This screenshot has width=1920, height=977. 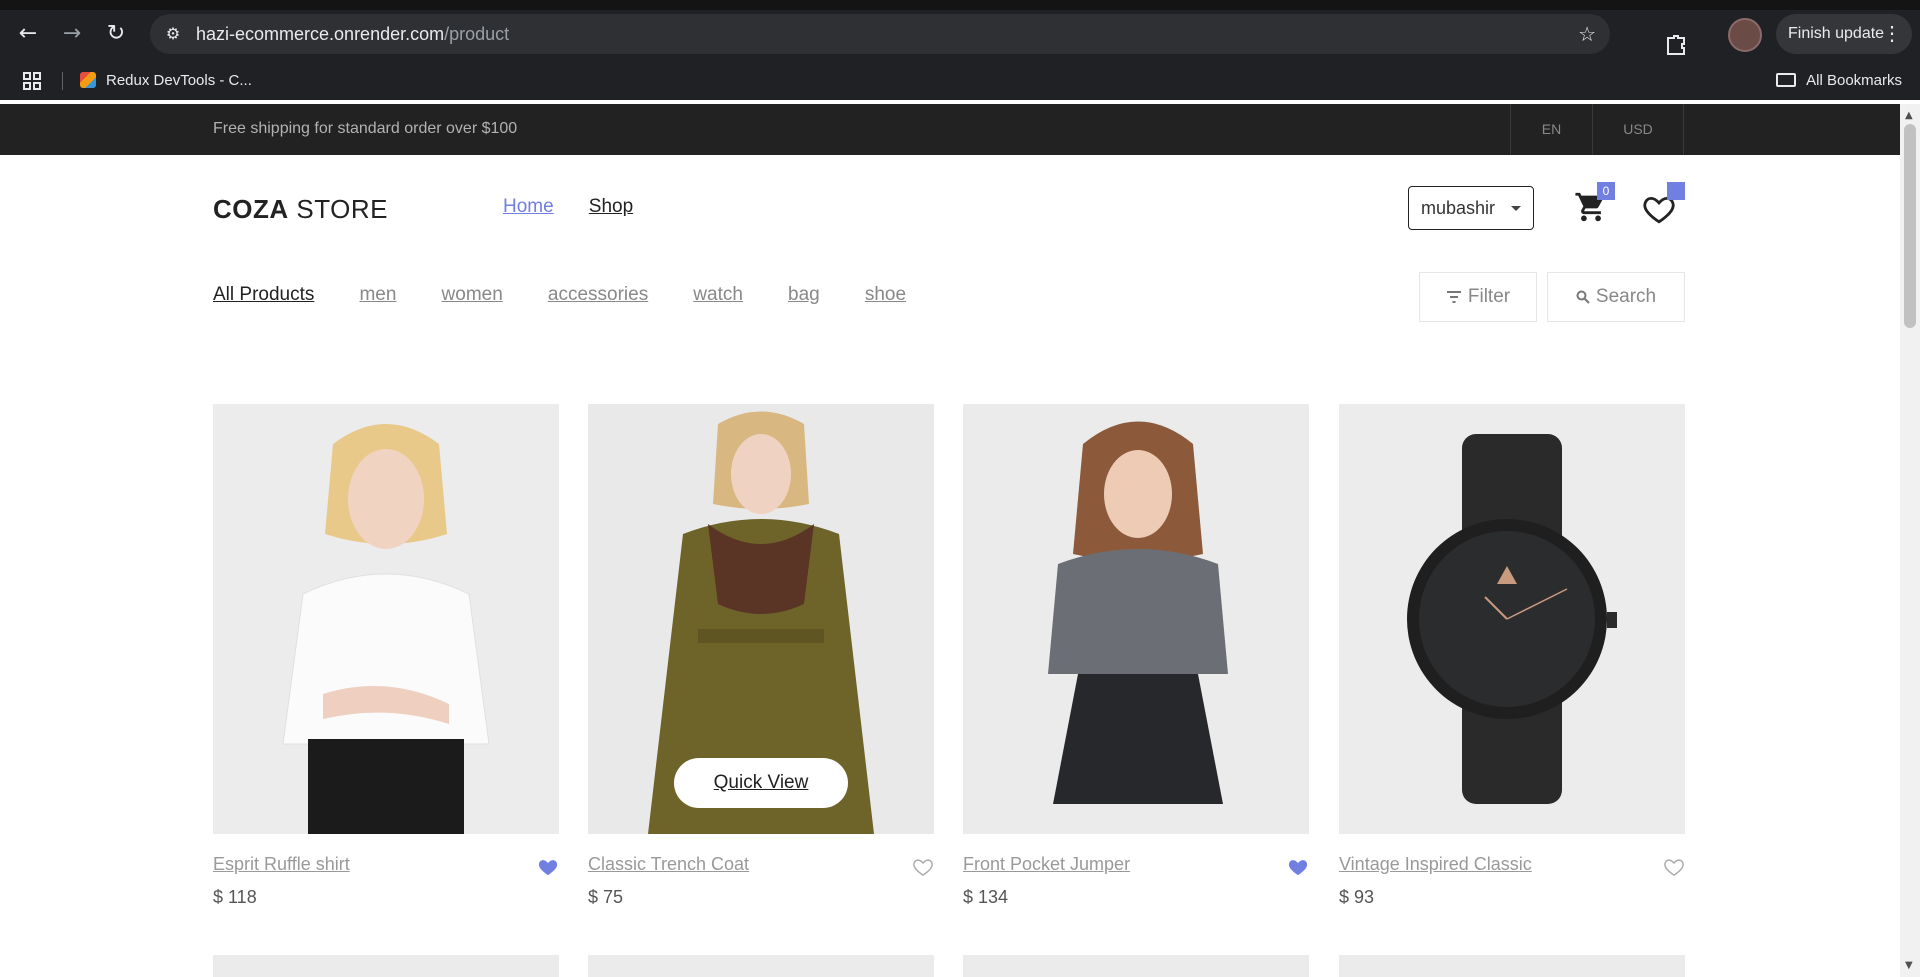 What do you see at coordinates (1587, 34) in the screenshot?
I see `bookmark-star-icon: ☆` at bounding box center [1587, 34].